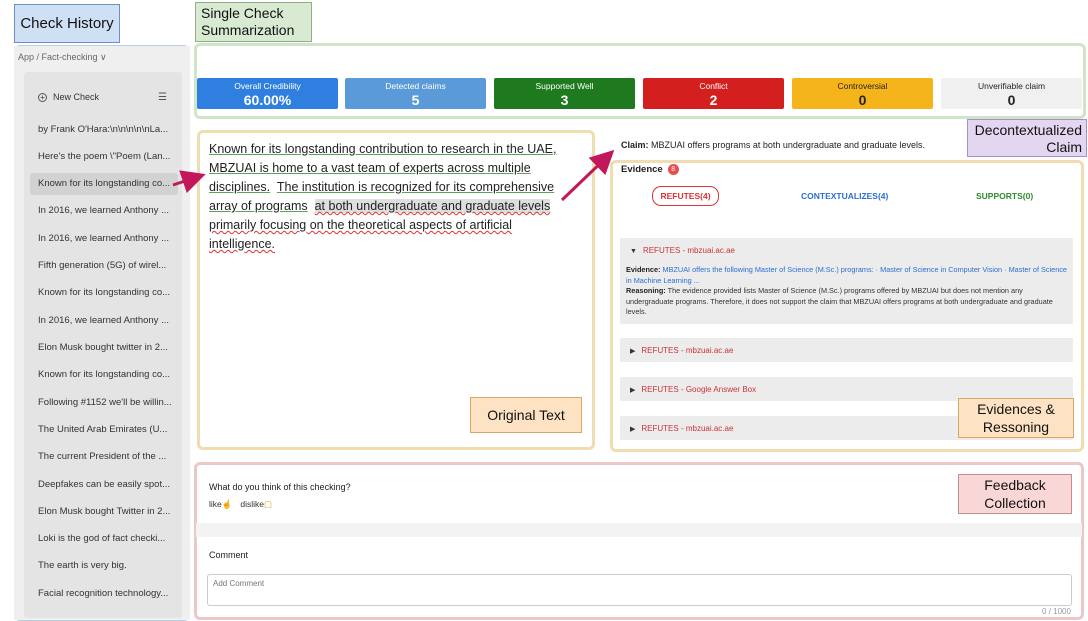 The width and height of the screenshot is (1088, 621). Describe the element at coordinates (646, 290) in the screenshot. I see `reasoning-label: Reasoning:` at that location.